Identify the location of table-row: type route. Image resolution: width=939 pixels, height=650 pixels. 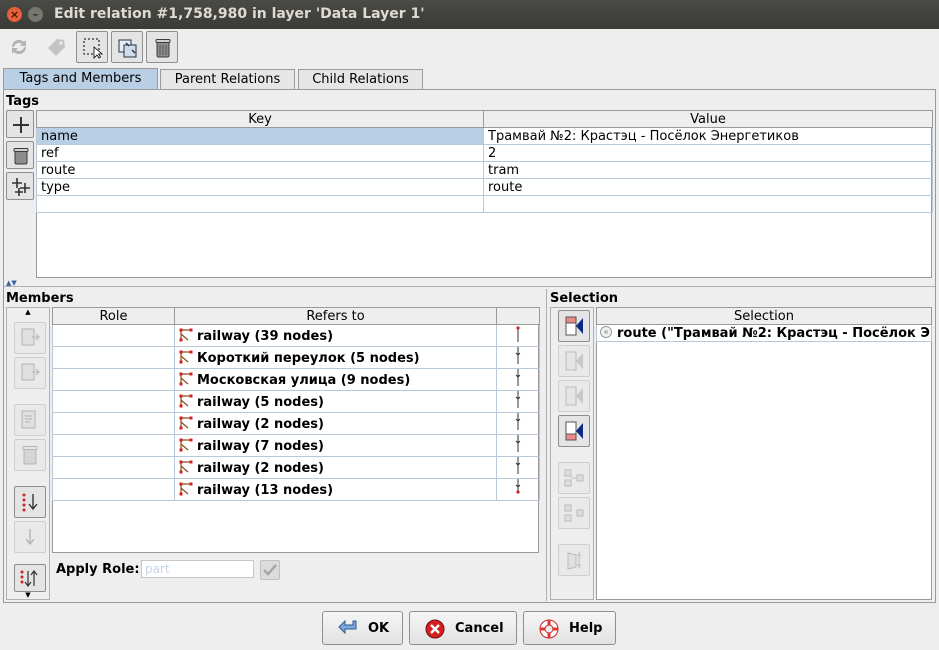
(484, 187).